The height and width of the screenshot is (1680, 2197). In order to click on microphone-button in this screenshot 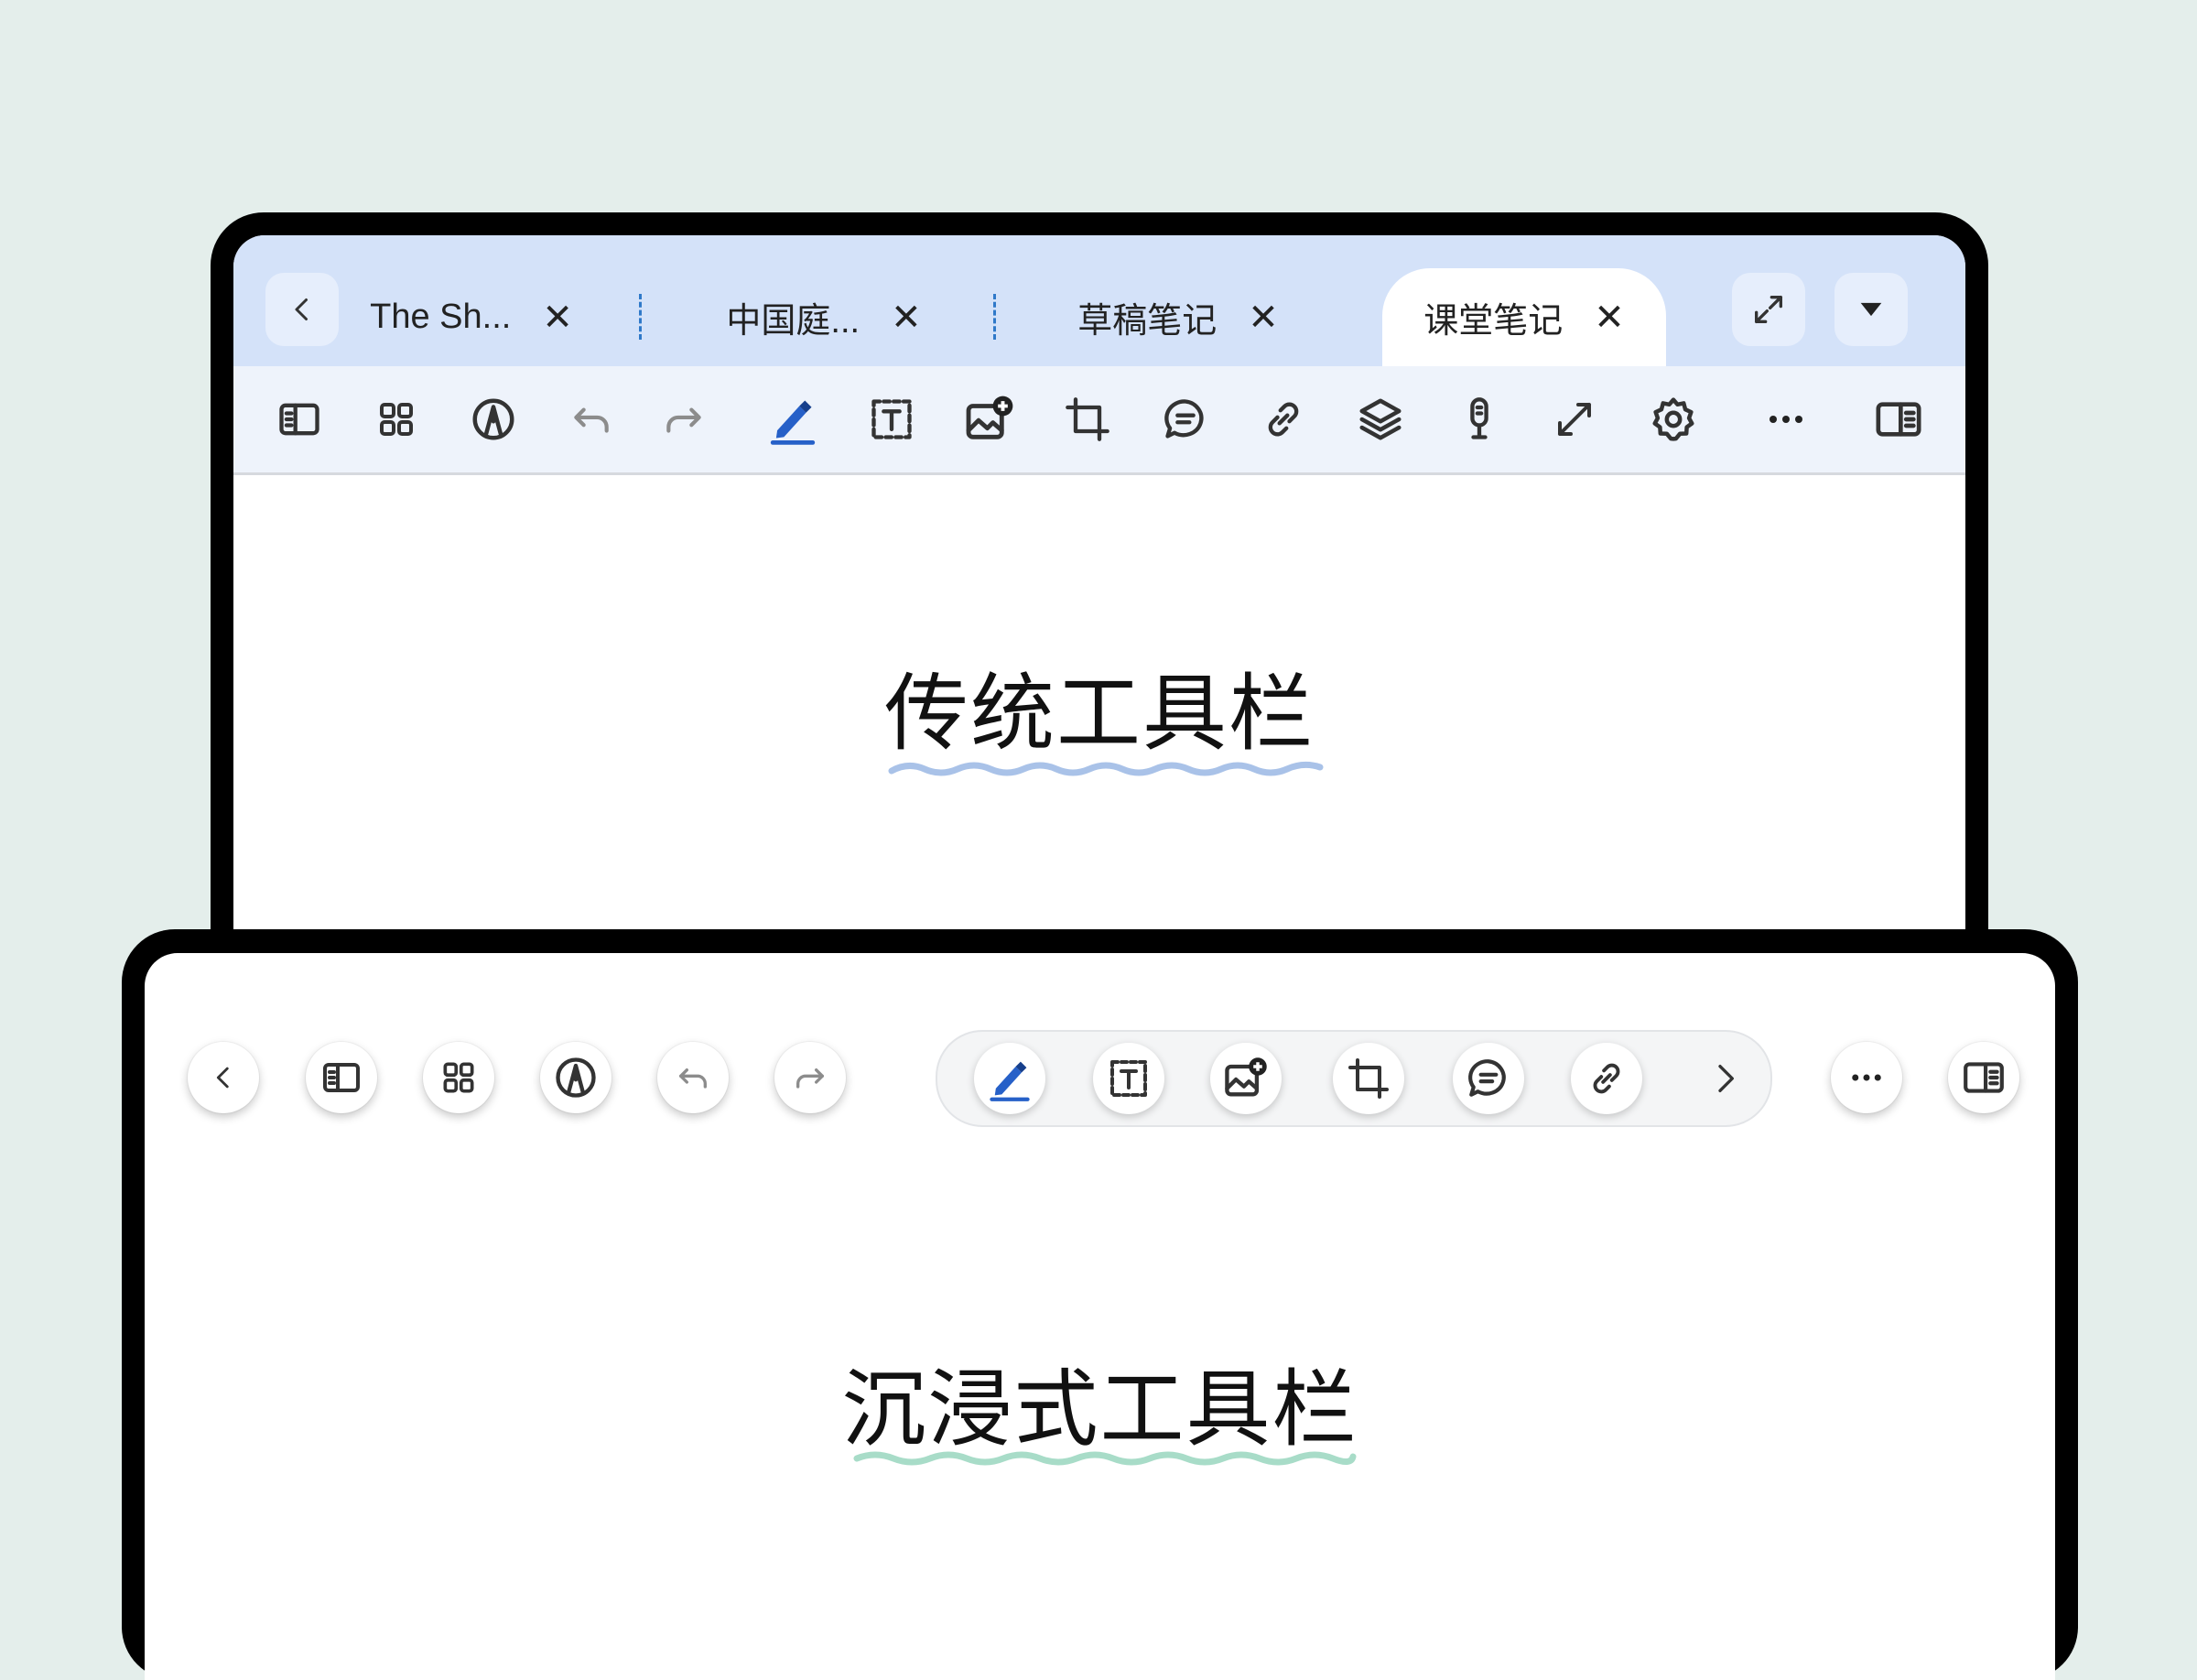, I will do `click(1479, 419)`.